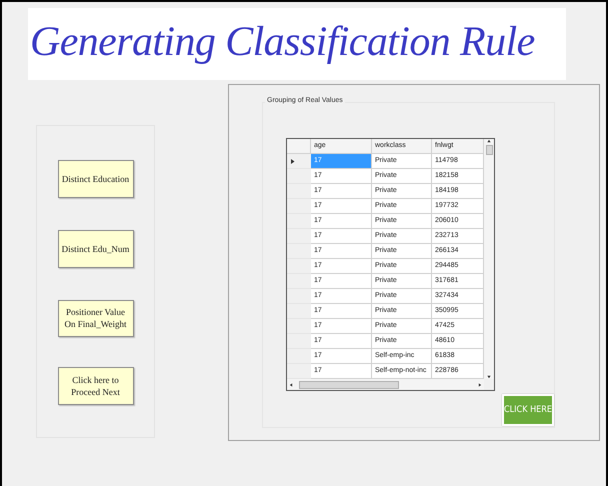  I want to click on side-button: Click here to Proceed Next, so click(96, 386).